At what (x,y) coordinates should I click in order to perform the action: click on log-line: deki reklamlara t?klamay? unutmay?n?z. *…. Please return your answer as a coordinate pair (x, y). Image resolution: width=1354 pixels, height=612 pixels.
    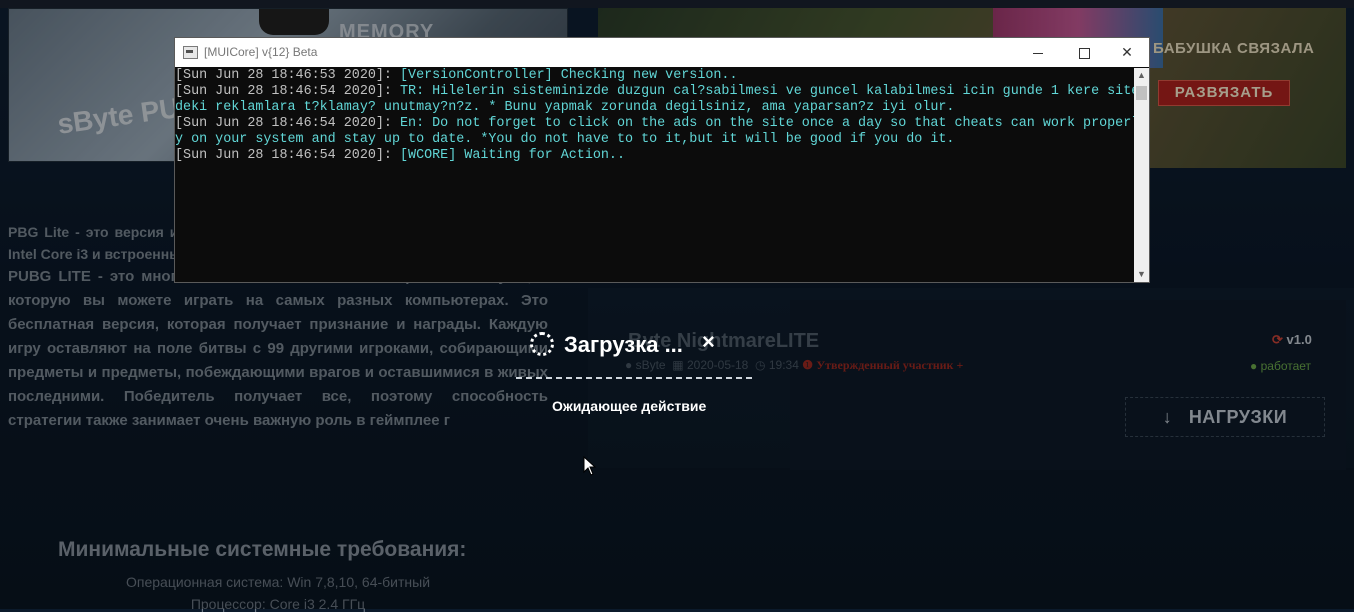
    Looking at the image, I should click on (565, 107).